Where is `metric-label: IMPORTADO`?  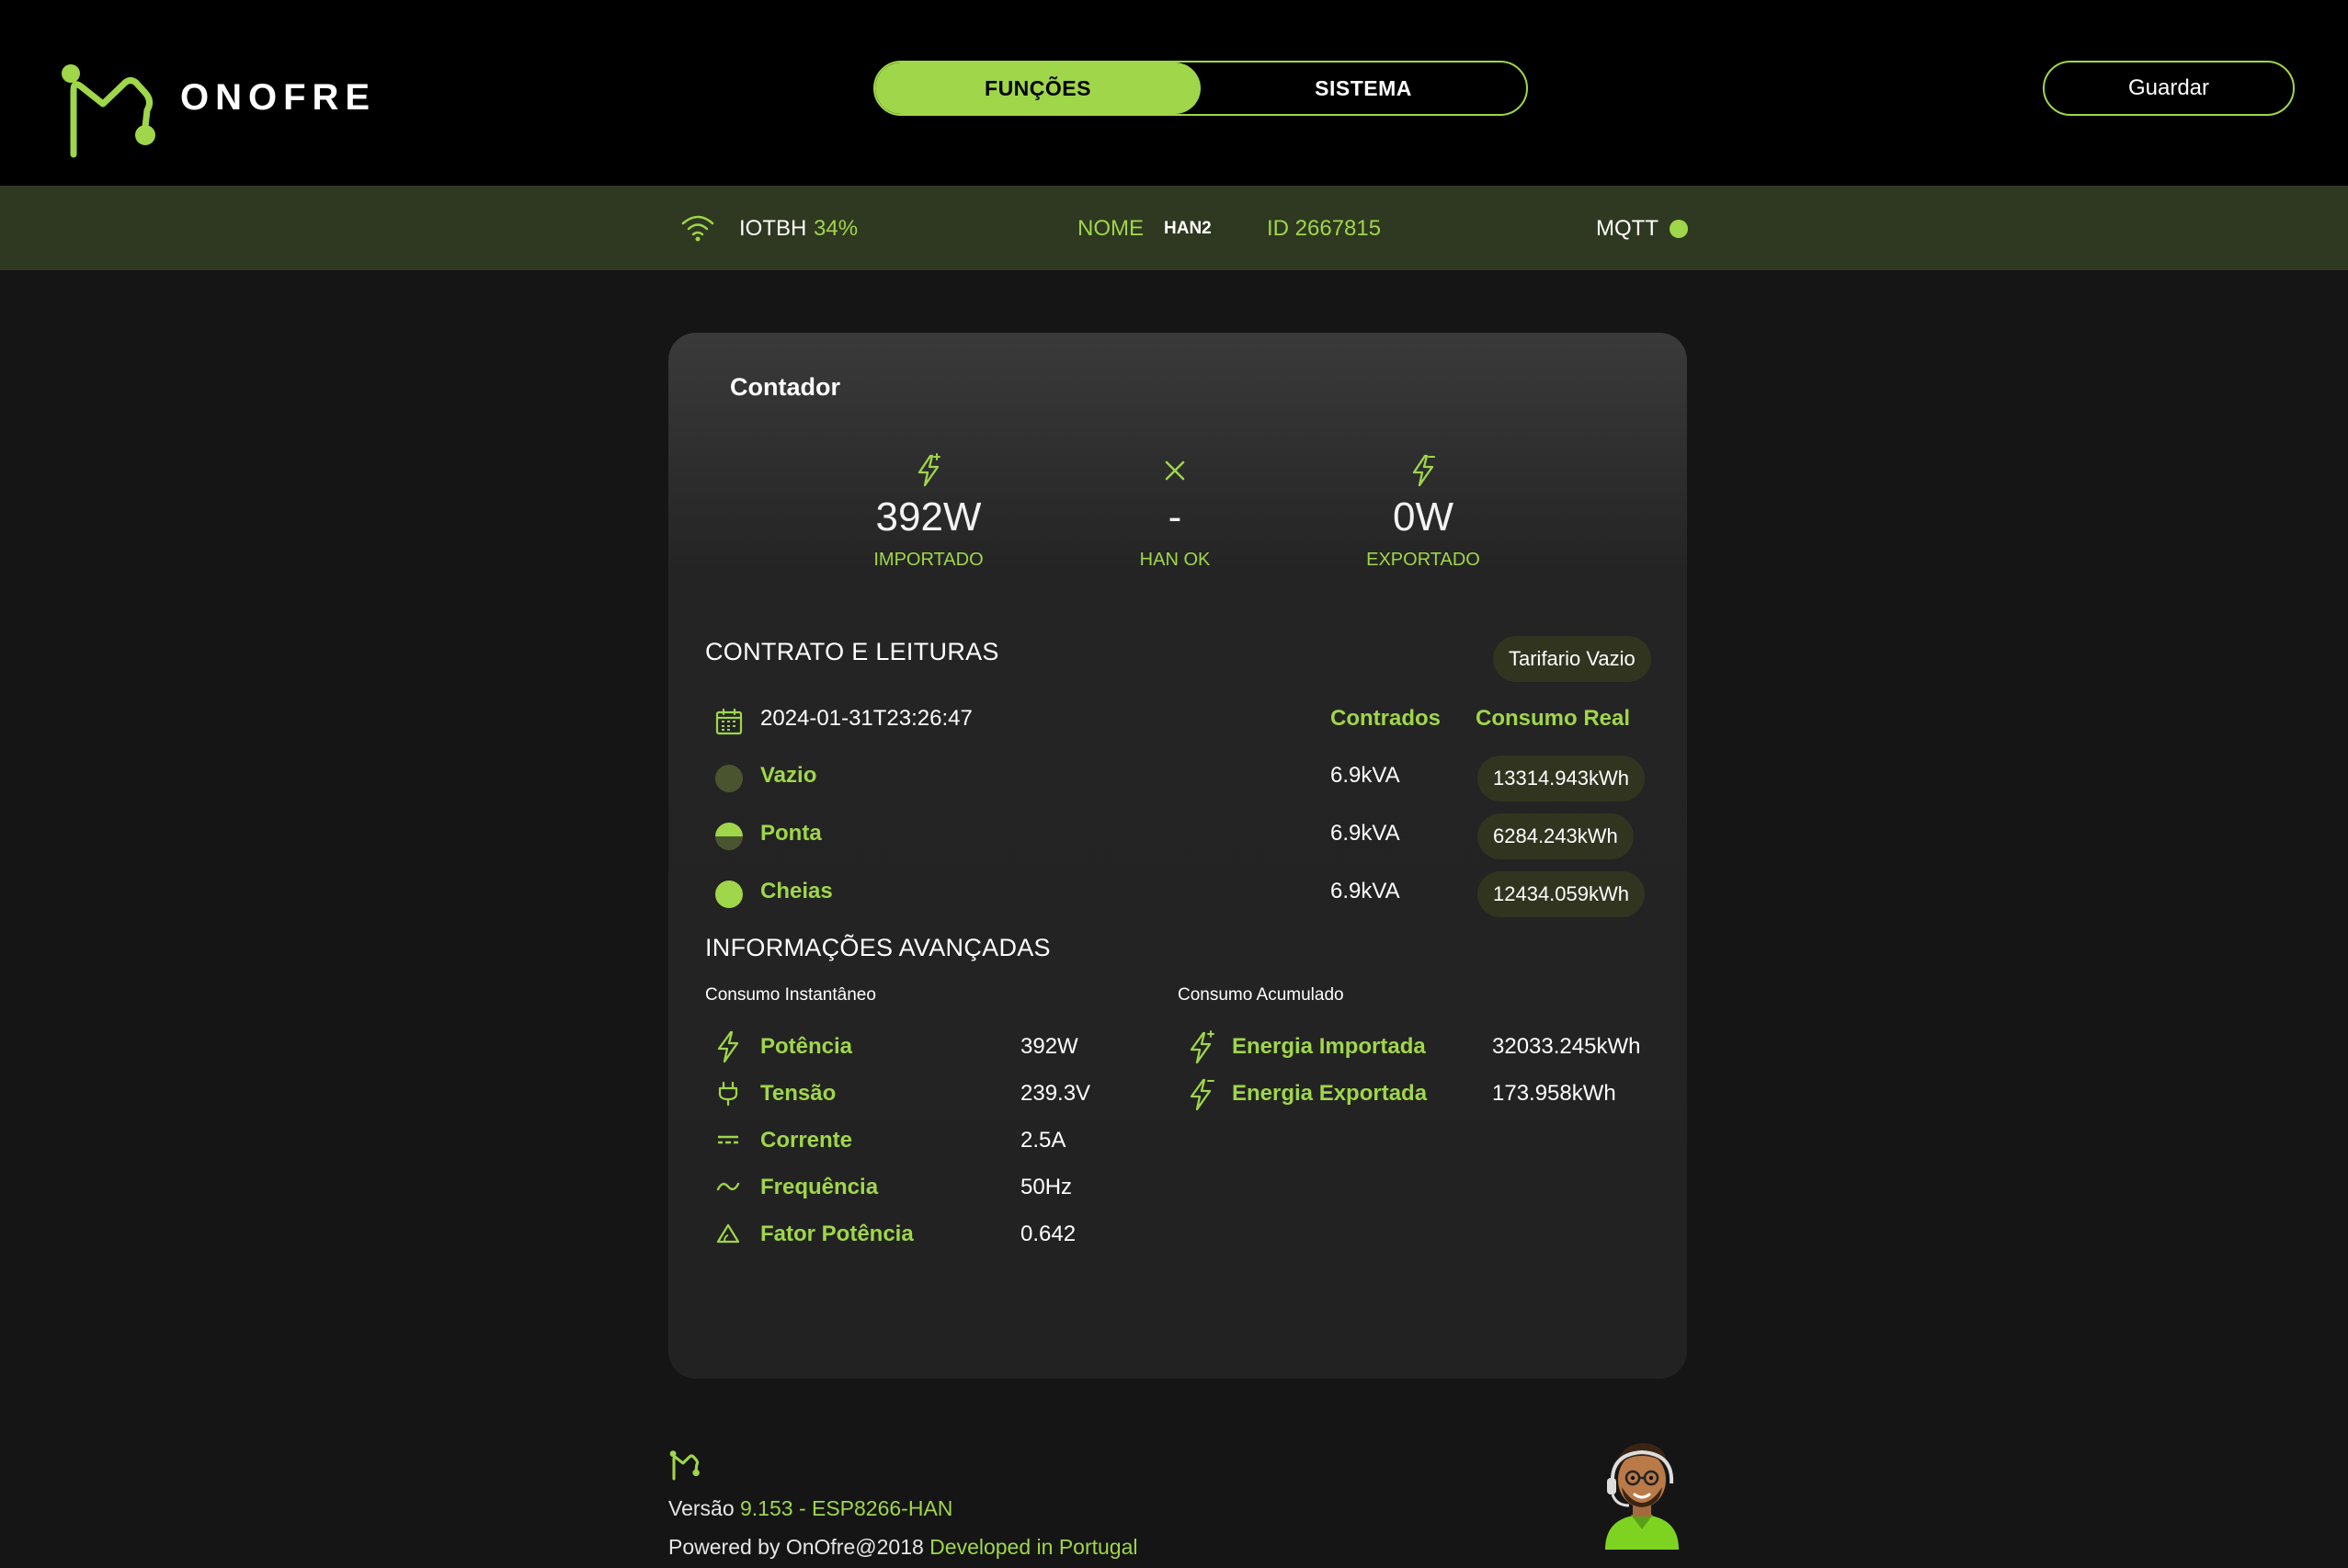
metric-label: IMPORTADO is located at coordinates (928, 560).